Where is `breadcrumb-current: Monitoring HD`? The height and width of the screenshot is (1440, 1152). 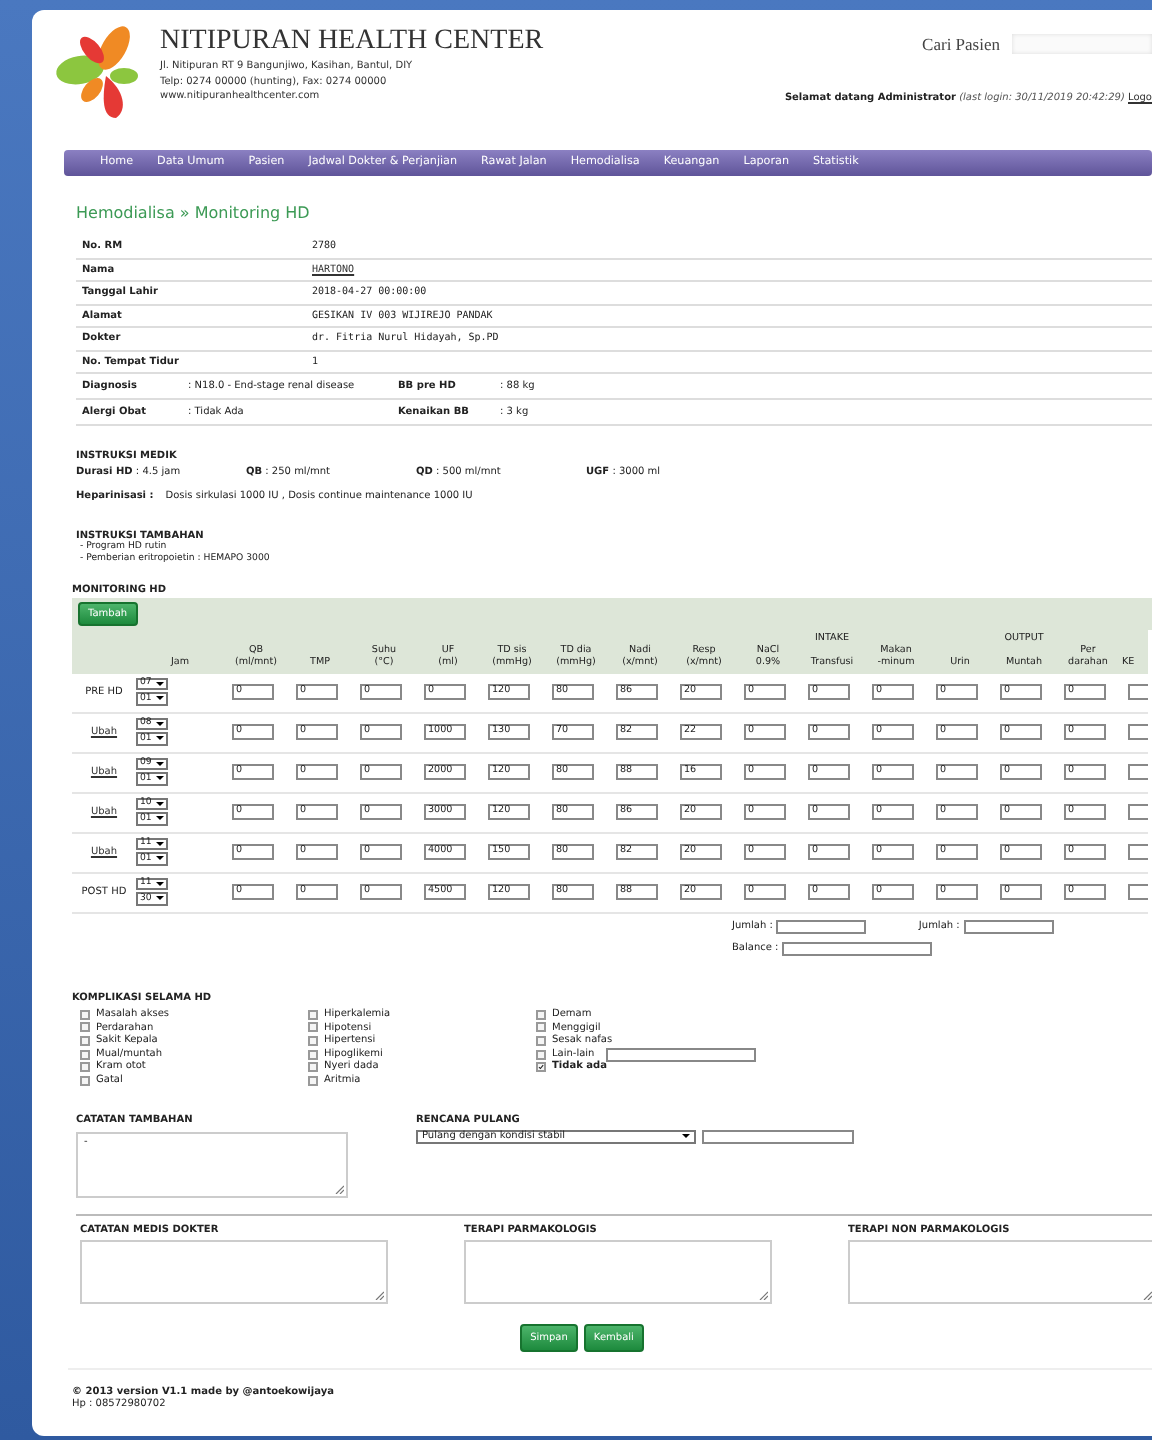
breadcrumb-current: Monitoring HD is located at coordinates (252, 213).